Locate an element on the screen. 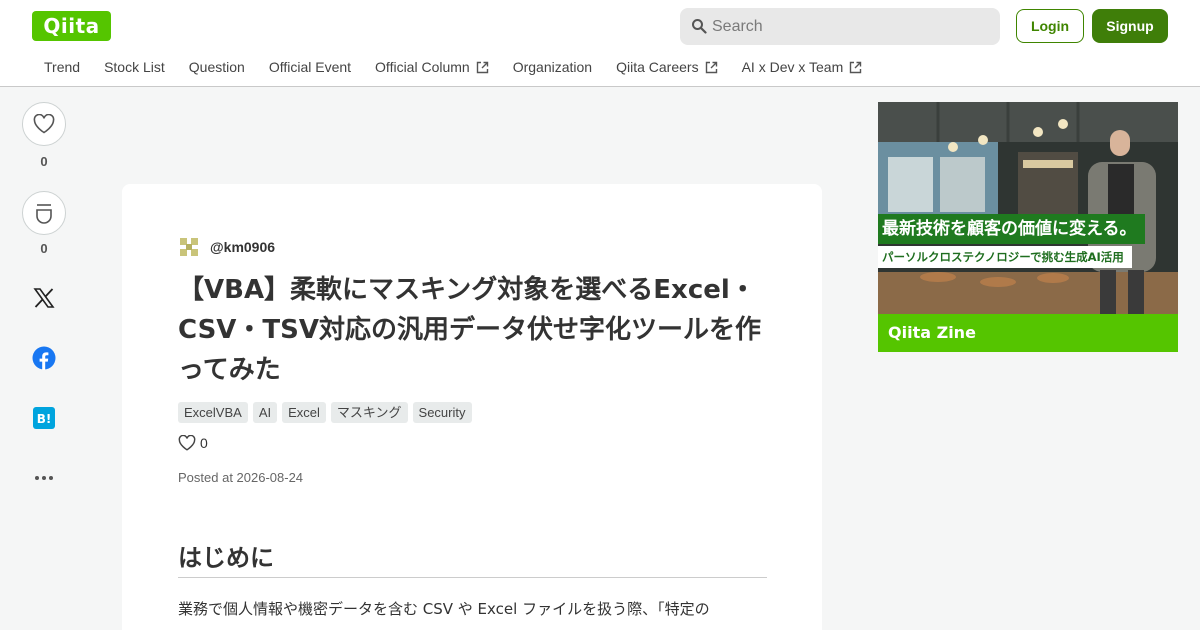 This screenshot has width=1200, height=630. stock-icon is located at coordinates (44, 214).